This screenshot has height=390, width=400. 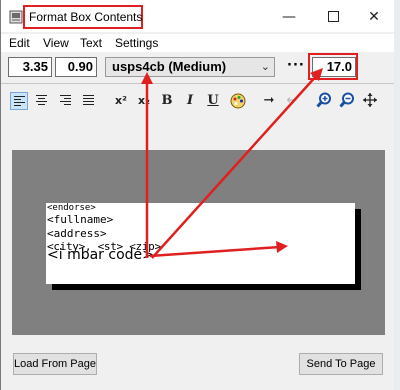 I want to click on y-position-field: 0.90, so click(x=76, y=67).